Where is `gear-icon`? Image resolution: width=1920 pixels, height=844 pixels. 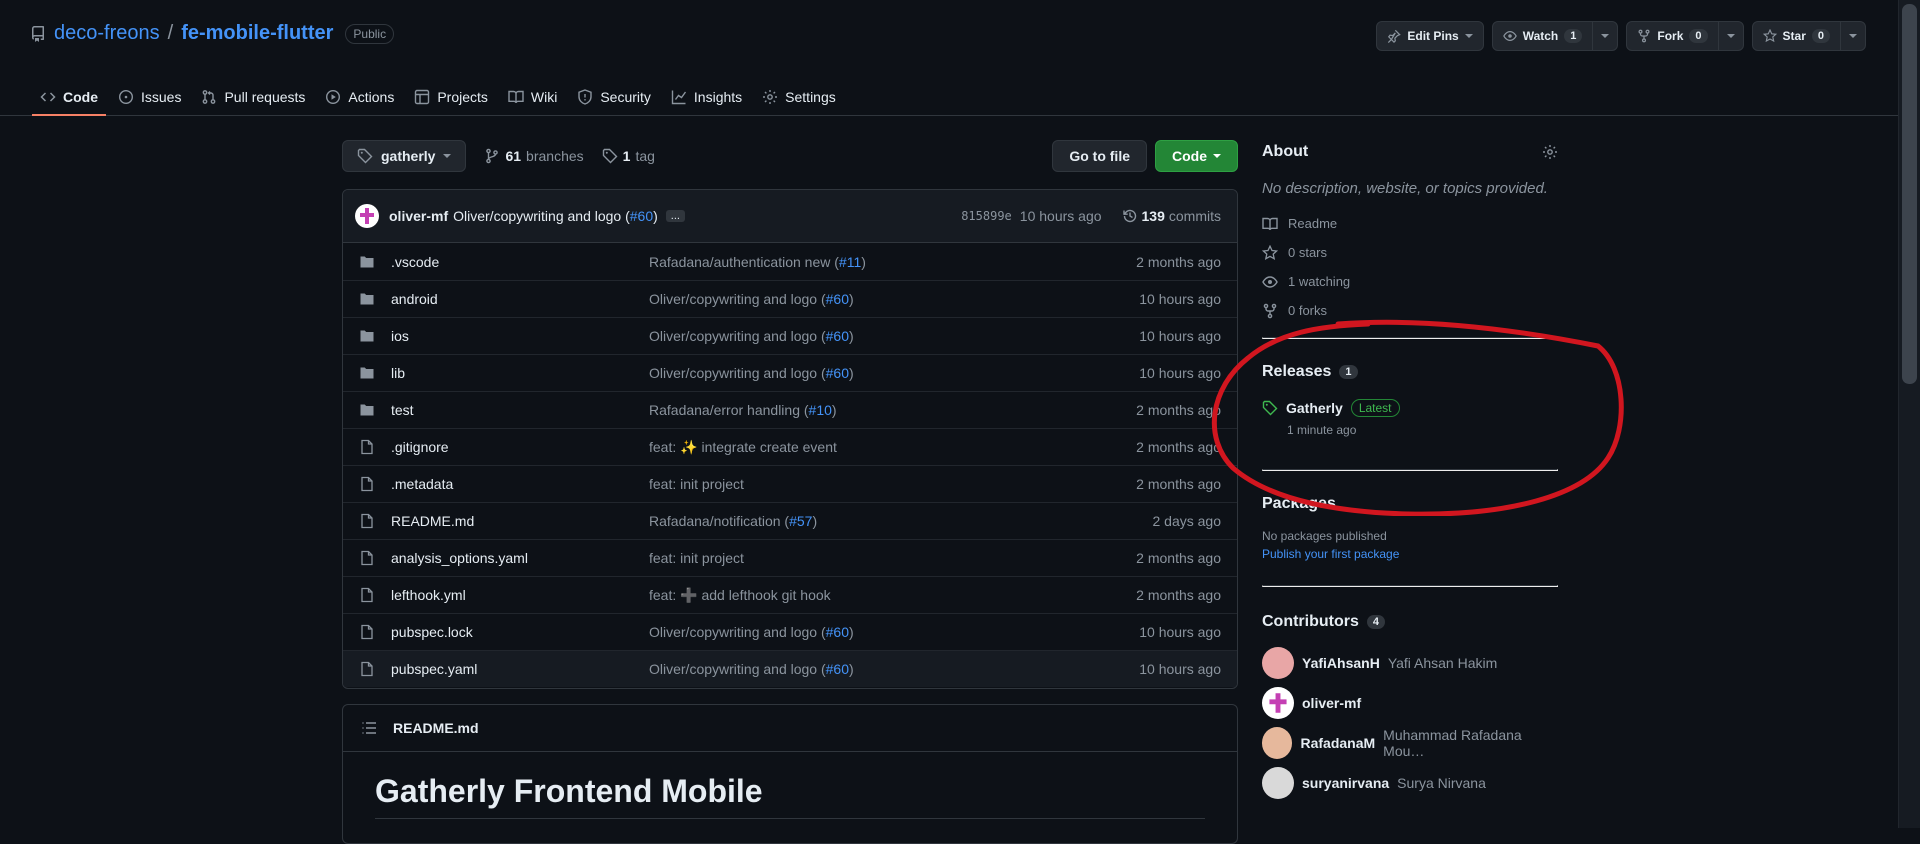 gear-icon is located at coordinates (1550, 152).